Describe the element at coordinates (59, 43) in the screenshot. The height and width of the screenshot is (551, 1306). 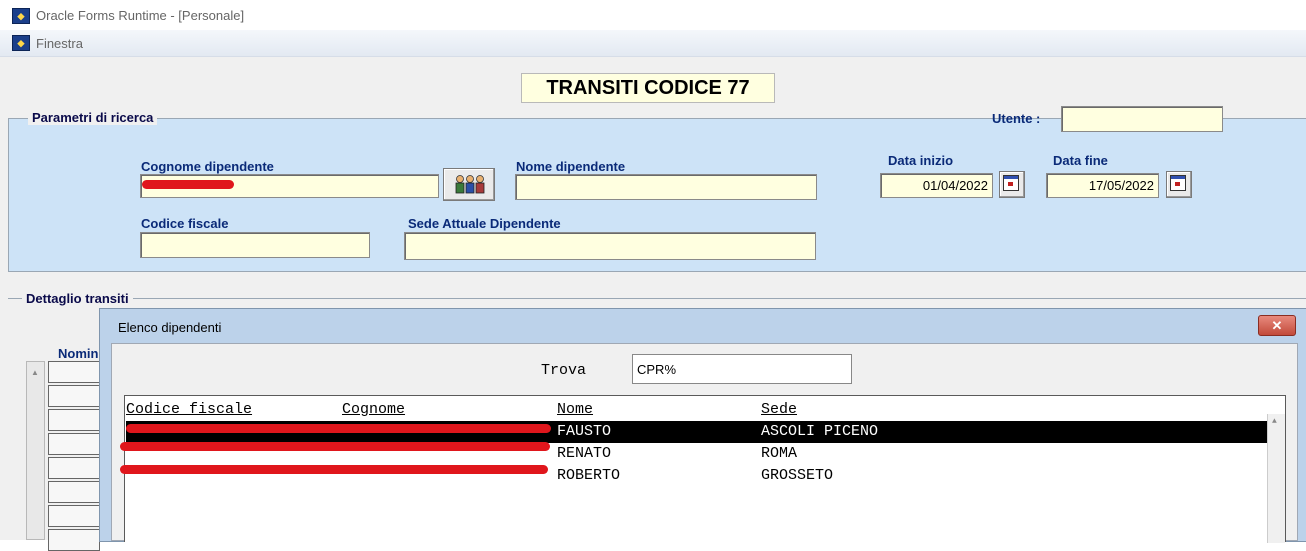
I see `menu-finestra: Finestra` at that location.